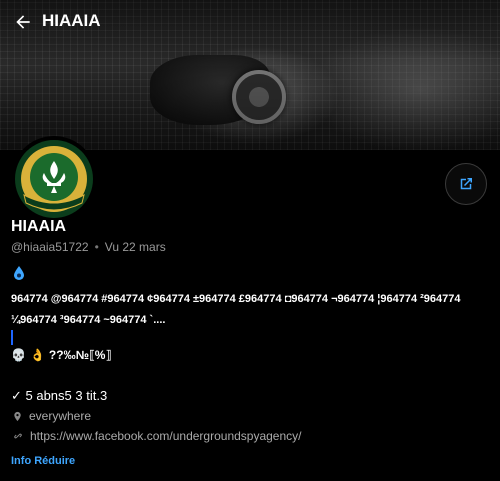 This screenshot has height=481, width=500. I want to click on share-button, so click(466, 184).